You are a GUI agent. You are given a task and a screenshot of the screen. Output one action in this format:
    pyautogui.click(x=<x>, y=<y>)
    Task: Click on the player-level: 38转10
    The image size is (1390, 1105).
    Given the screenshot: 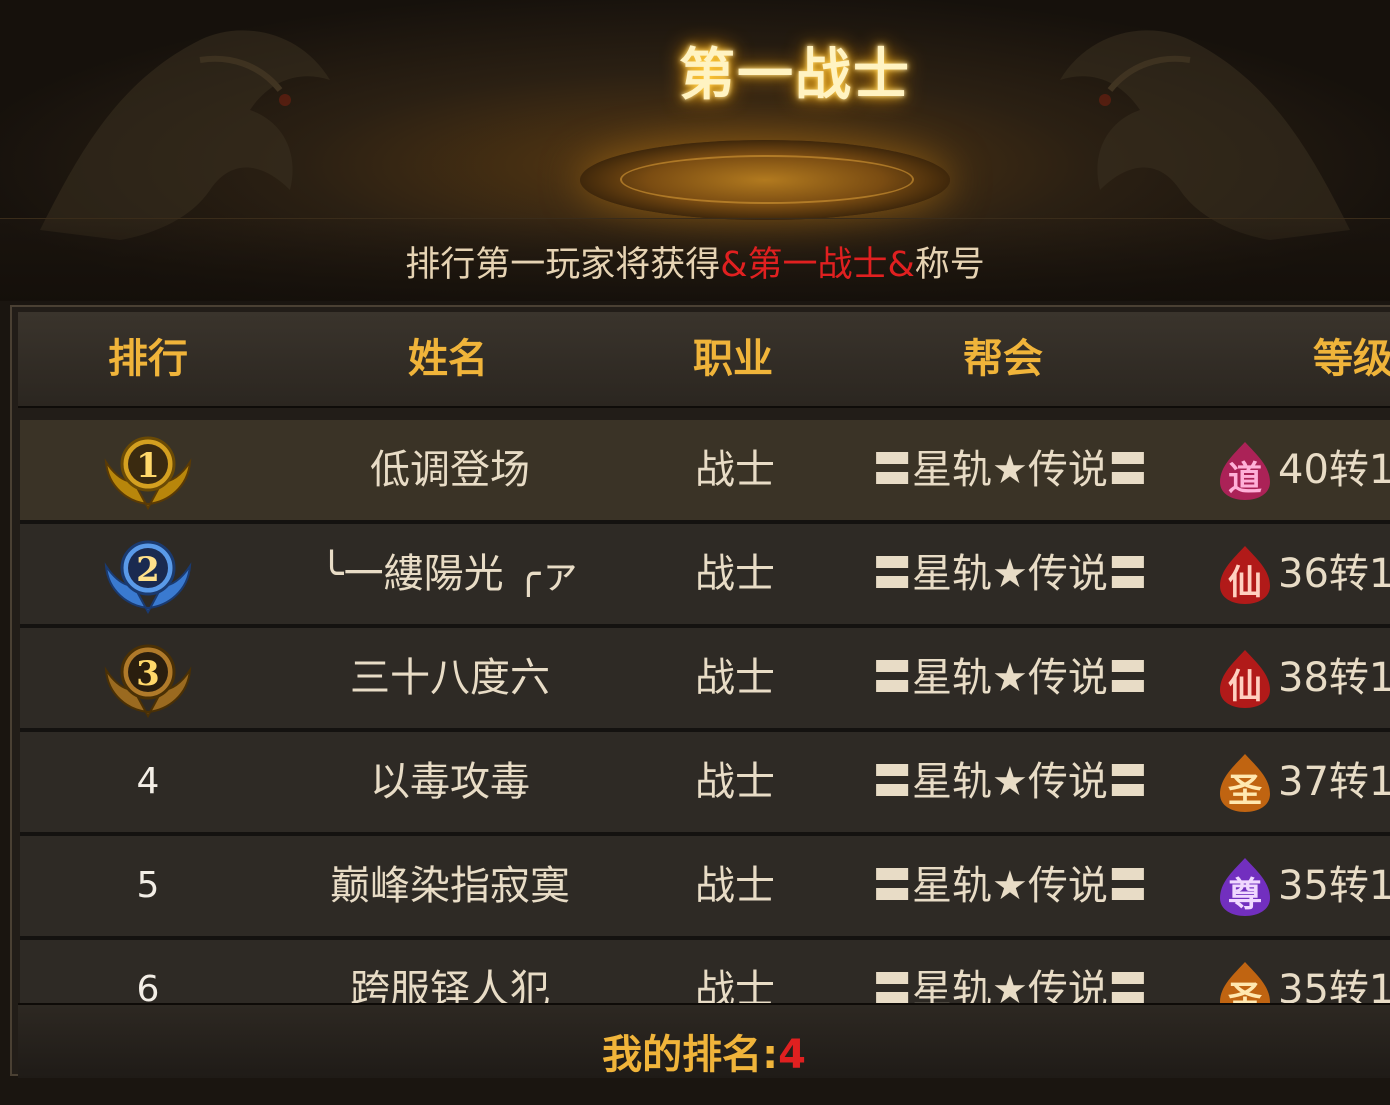 What is the action you would take?
    pyautogui.click(x=1334, y=678)
    